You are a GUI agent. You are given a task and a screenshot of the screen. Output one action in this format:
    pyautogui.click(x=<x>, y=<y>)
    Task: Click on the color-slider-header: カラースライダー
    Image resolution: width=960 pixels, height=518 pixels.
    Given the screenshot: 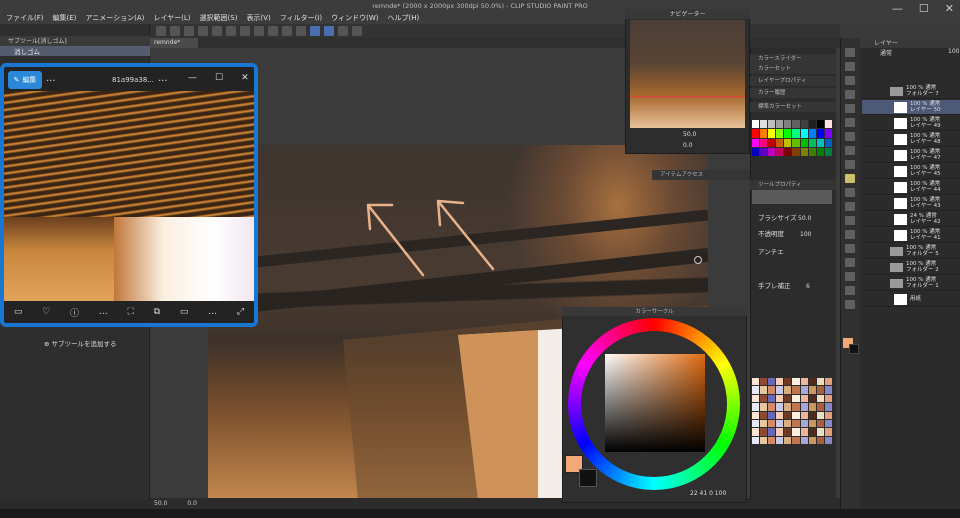 What is the action you would take?
    pyautogui.click(x=793, y=59)
    